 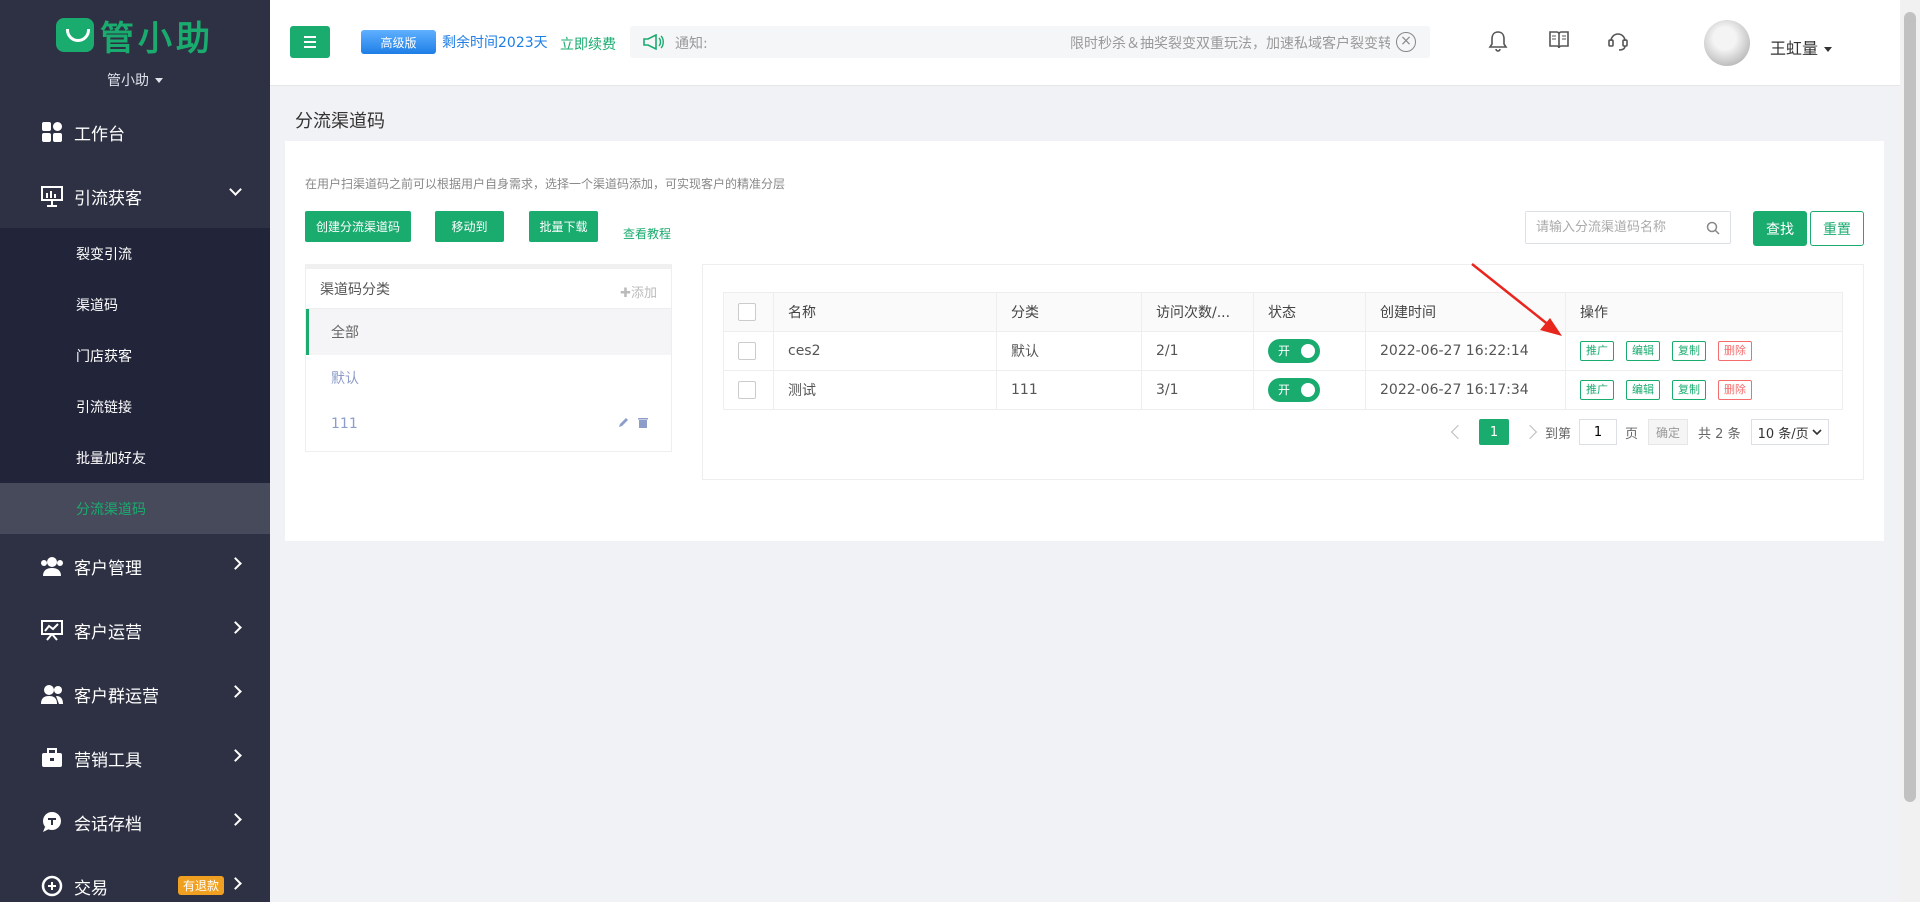 I want to click on nav-item-marketing: 营销工具, so click(x=135, y=758).